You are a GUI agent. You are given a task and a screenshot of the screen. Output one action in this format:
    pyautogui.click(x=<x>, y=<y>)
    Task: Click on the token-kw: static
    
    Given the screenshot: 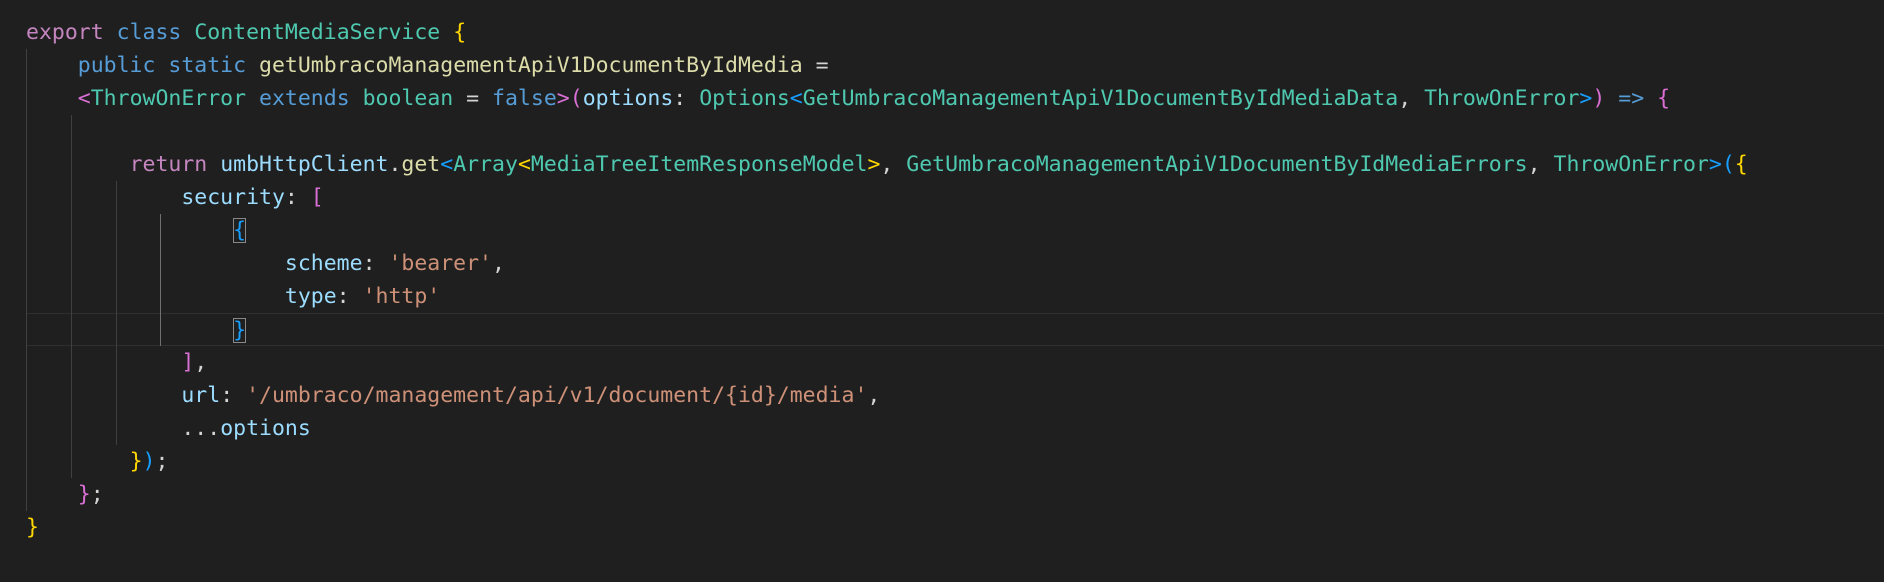 What is the action you would take?
    pyautogui.click(x=207, y=65)
    